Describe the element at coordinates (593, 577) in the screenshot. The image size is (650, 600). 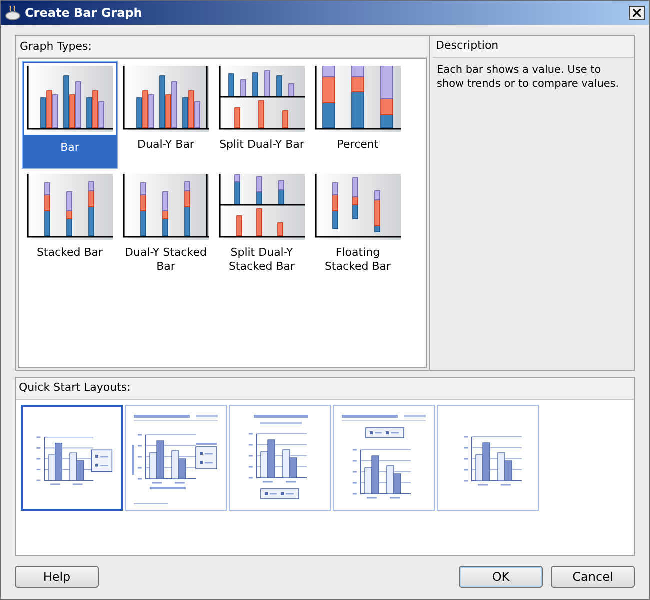
I see `cancel-button: Cancel` at that location.